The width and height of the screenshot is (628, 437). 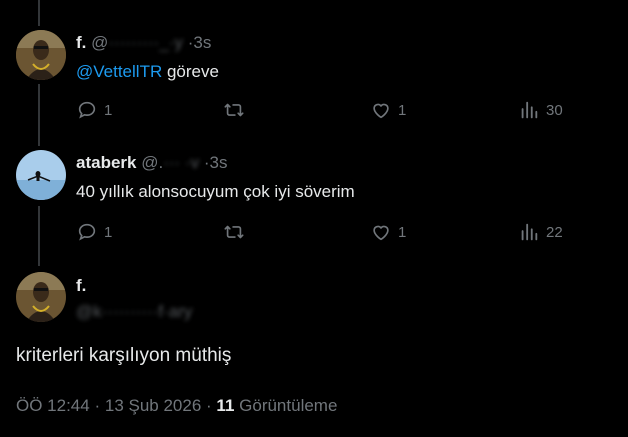 I want to click on tweet-actions: 1 1 30, so click(x=326, y=110).